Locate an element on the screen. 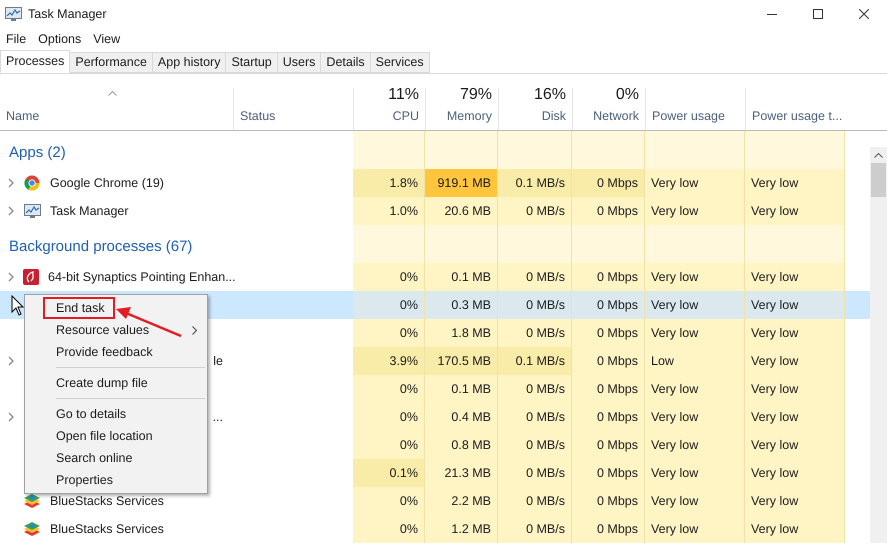 The image size is (887, 549). table-cell: 21.3 MB is located at coordinates (461, 473).